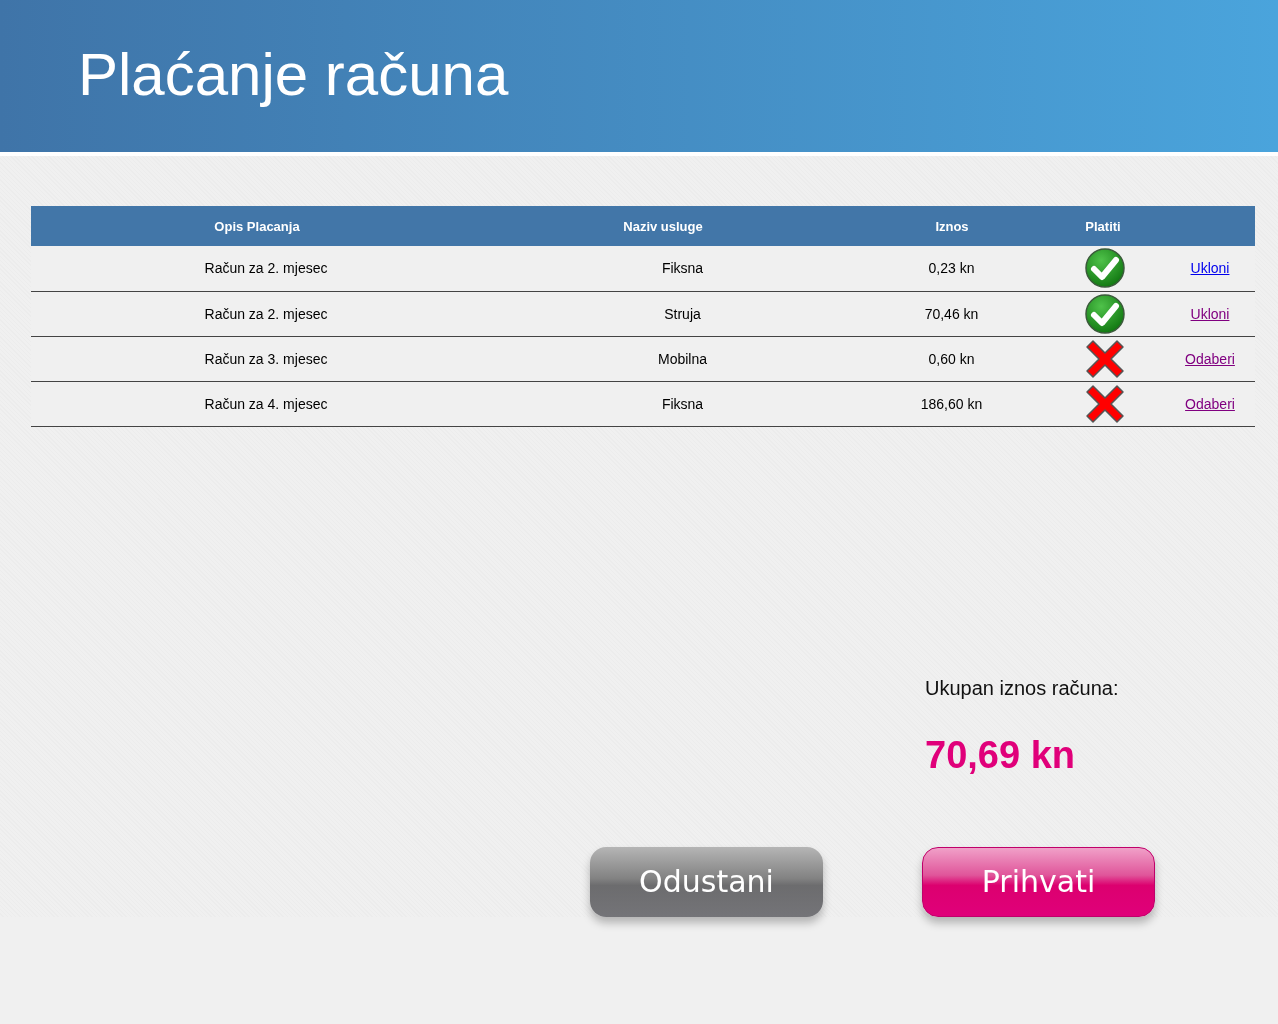 The height and width of the screenshot is (1024, 1278). What do you see at coordinates (1038, 881) in the screenshot?
I see `accept-button: Prihvati` at bounding box center [1038, 881].